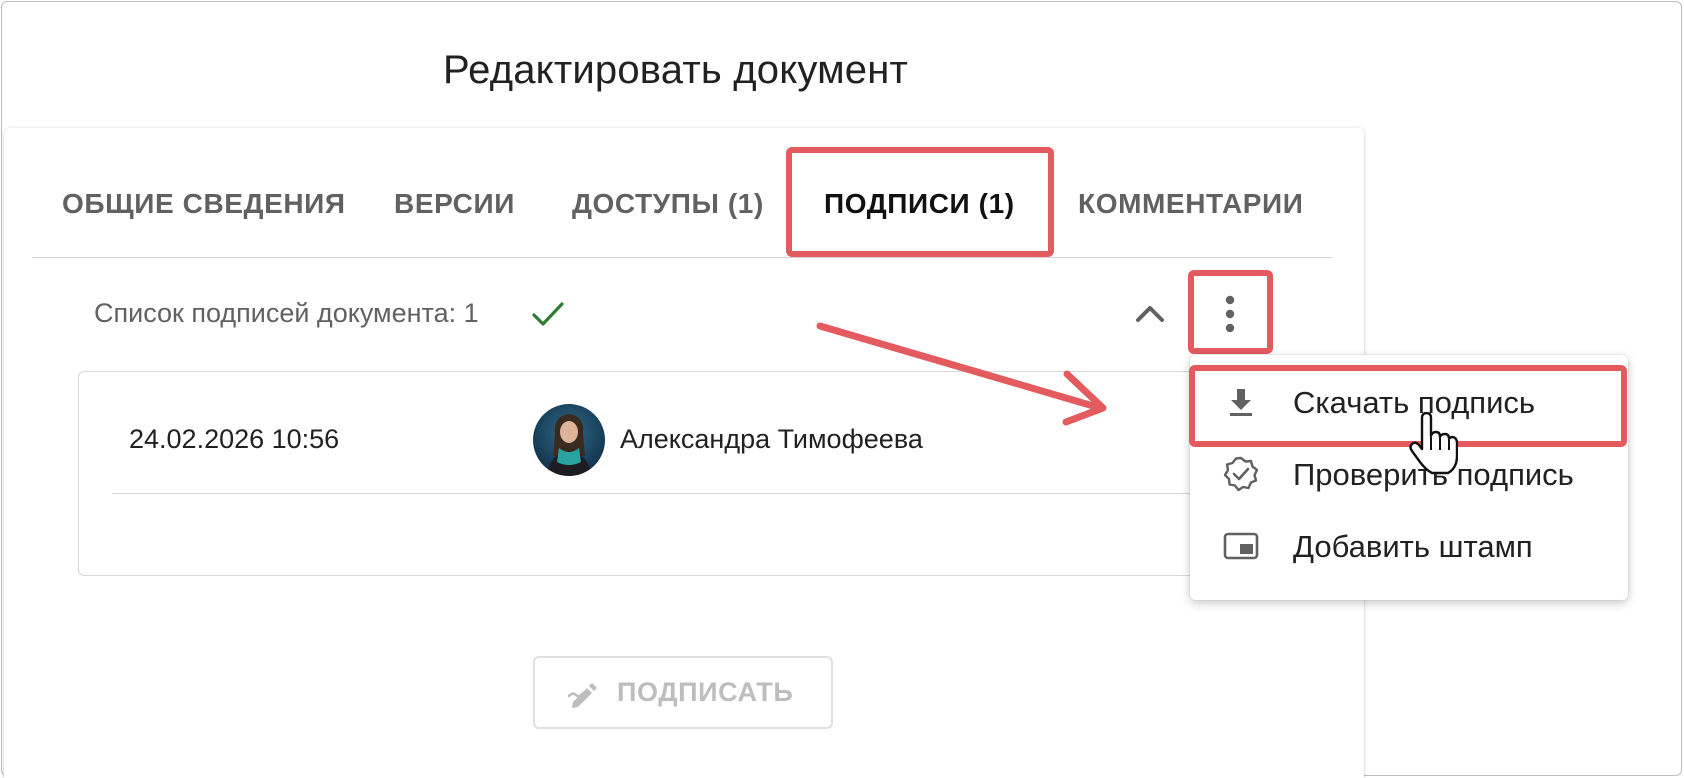  I want to click on signature-date: 24.02.2026 10:56, so click(234, 439).